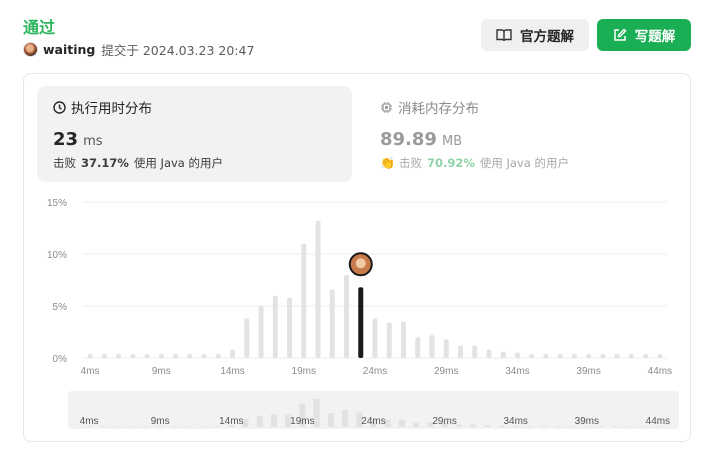  I want to click on clock-icon, so click(59, 107).